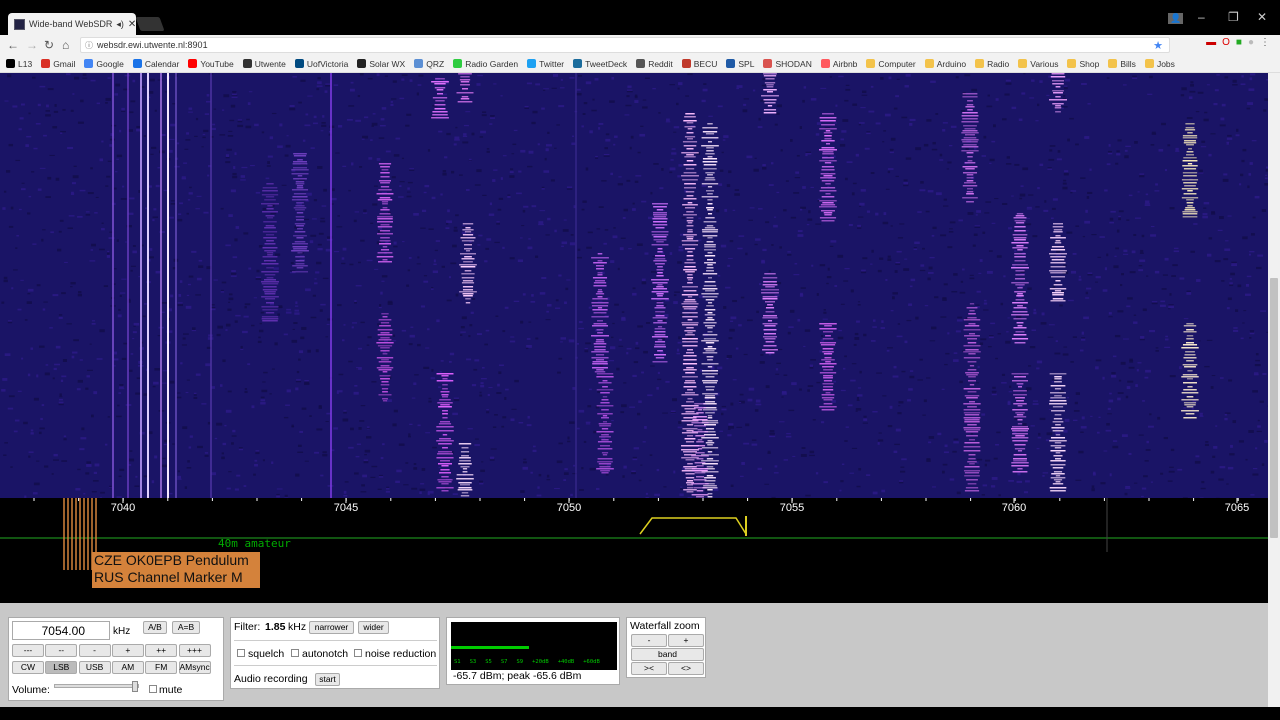  What do you see at coordinates (186, 627) in the screenshot?
I see `a-equals-b-button: A=B` at bounding box center [186, 627].